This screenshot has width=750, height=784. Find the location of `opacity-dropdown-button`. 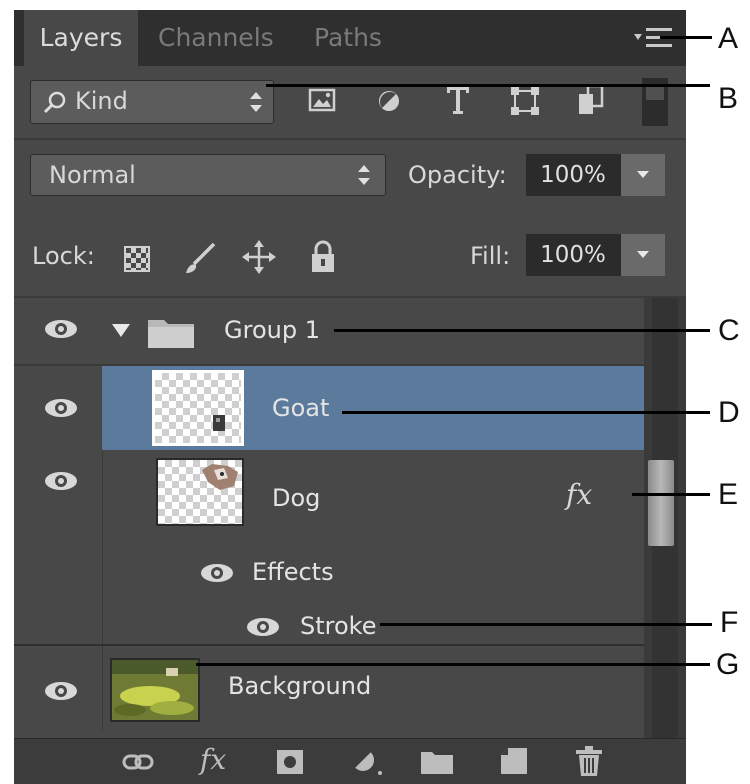

opacity-dropdown-button is located at coordinates (642, 175).